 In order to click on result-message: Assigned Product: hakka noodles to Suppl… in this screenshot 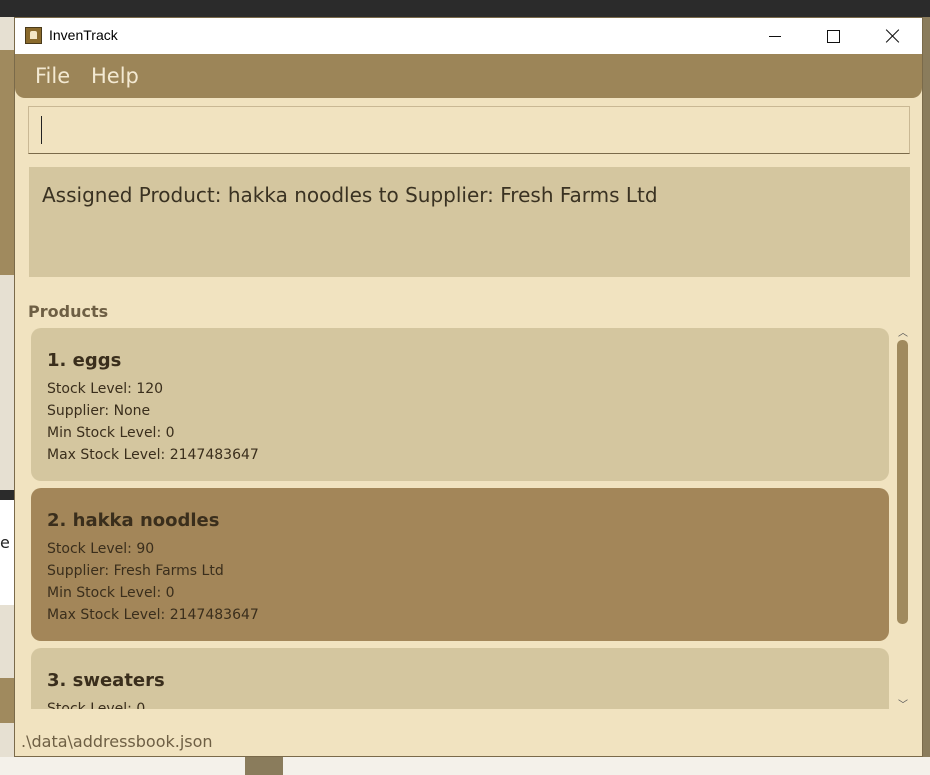, I will do `click(350, 195)`.